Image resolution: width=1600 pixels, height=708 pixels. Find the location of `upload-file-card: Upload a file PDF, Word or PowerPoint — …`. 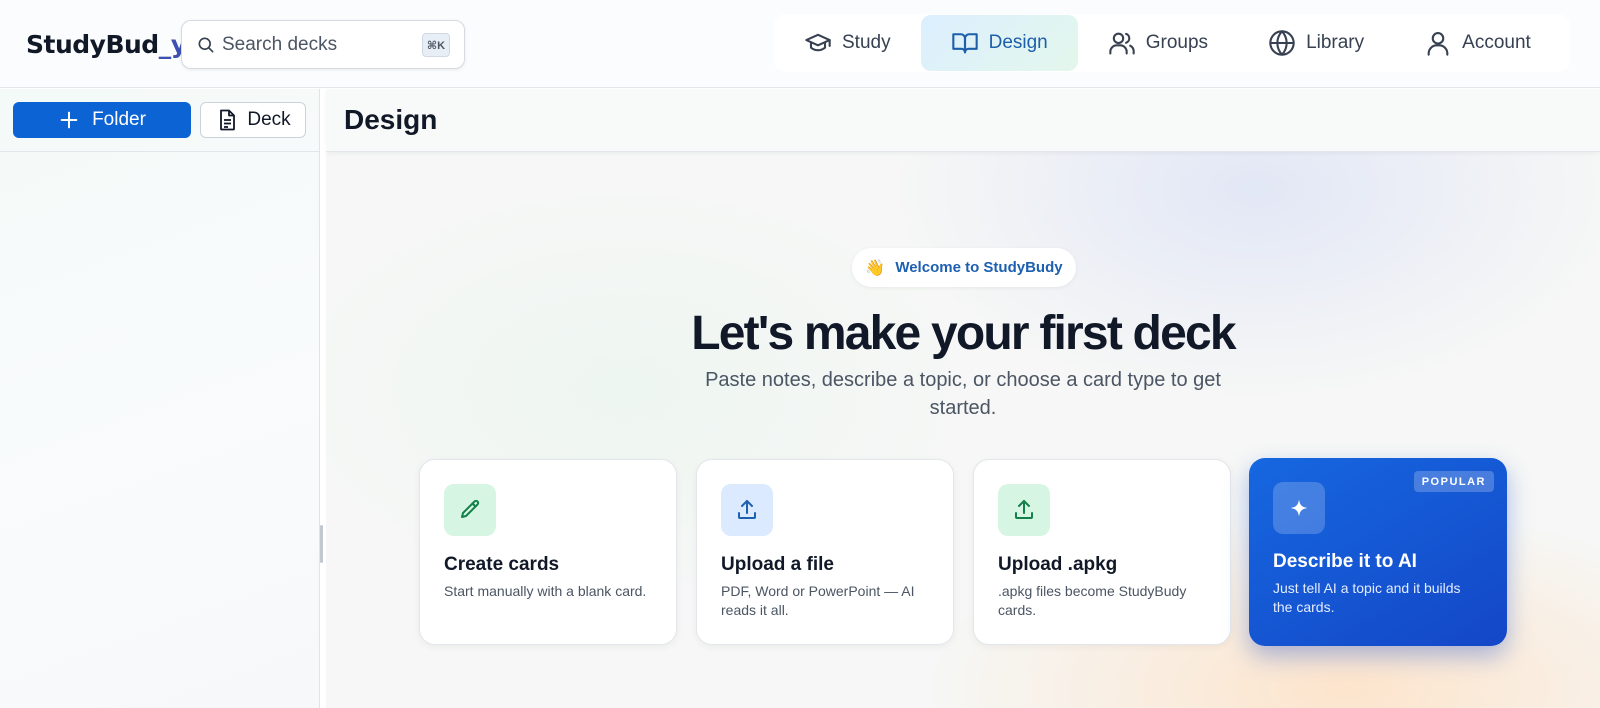

upload-file-card: Upload a file PDF, Word or PowerPoint — … is located at coordinates (825, 552).